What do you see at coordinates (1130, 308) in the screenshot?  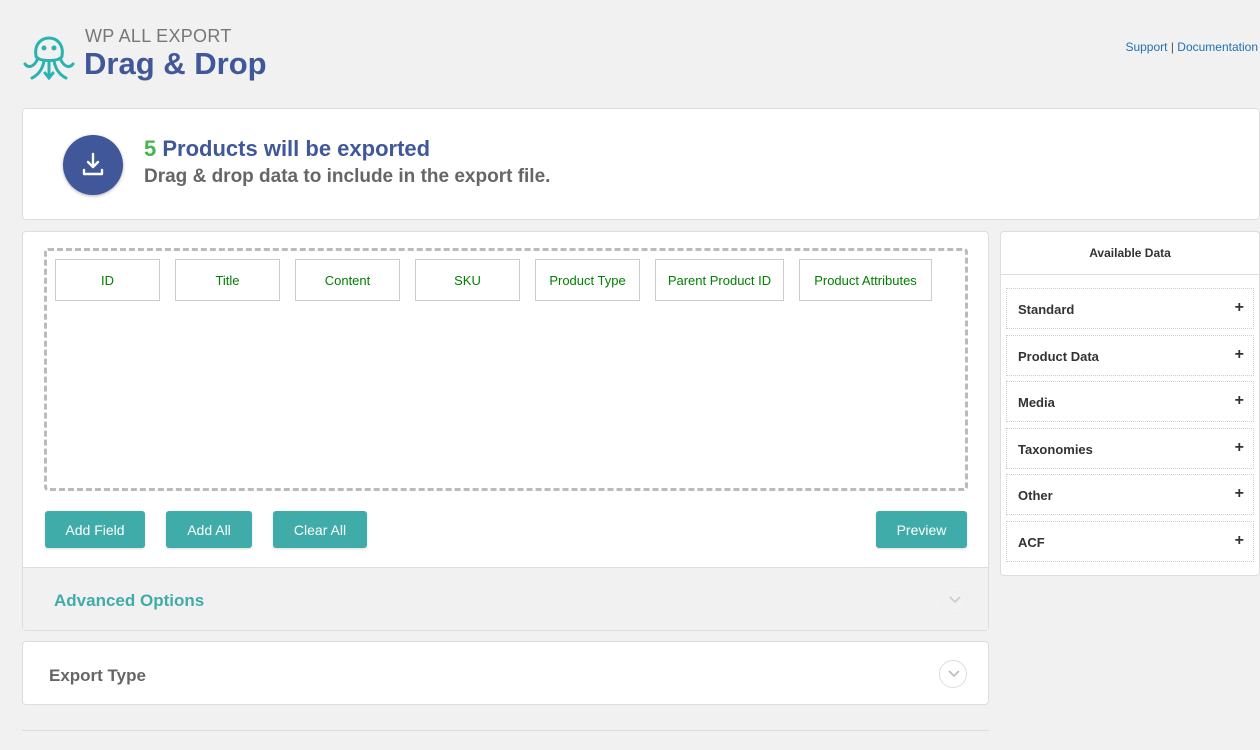 I see `available-data-item-standard: Standard +` at bounding box center [1130, 308].